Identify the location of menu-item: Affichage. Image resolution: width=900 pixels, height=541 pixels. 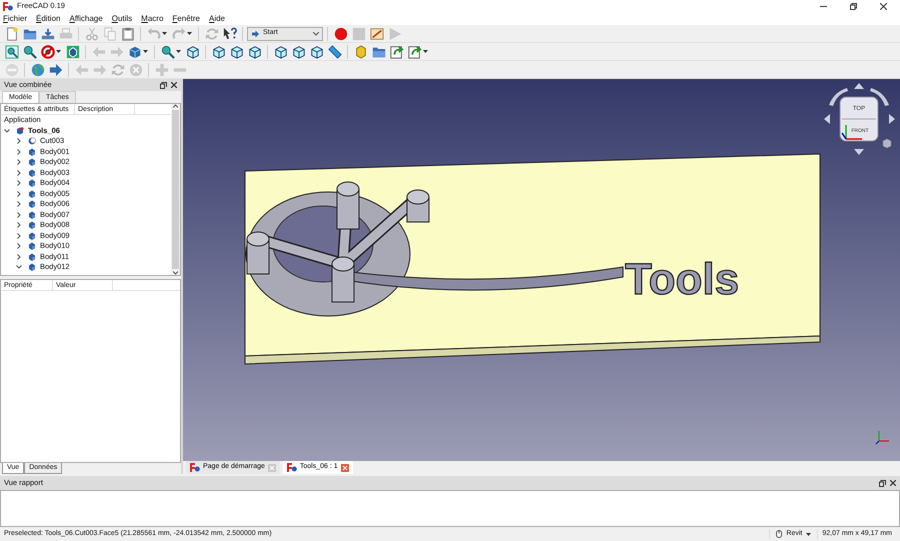
(86, 18).